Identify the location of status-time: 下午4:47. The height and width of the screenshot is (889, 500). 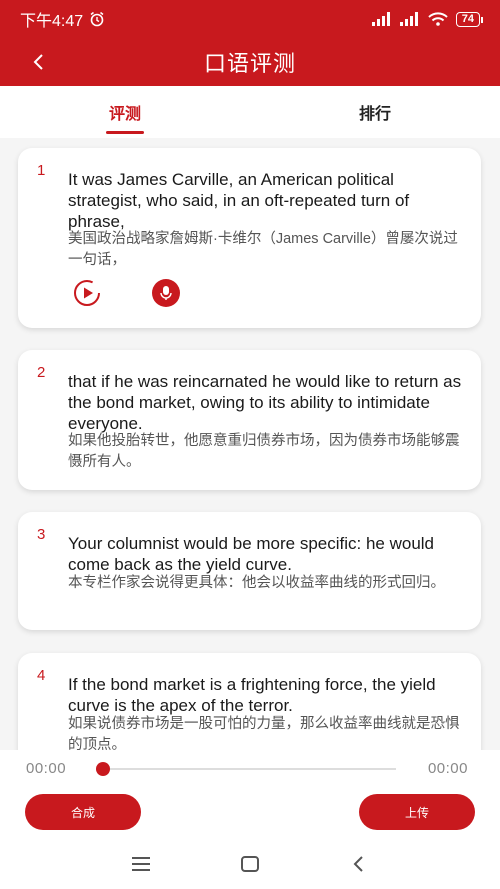
(52, 21).